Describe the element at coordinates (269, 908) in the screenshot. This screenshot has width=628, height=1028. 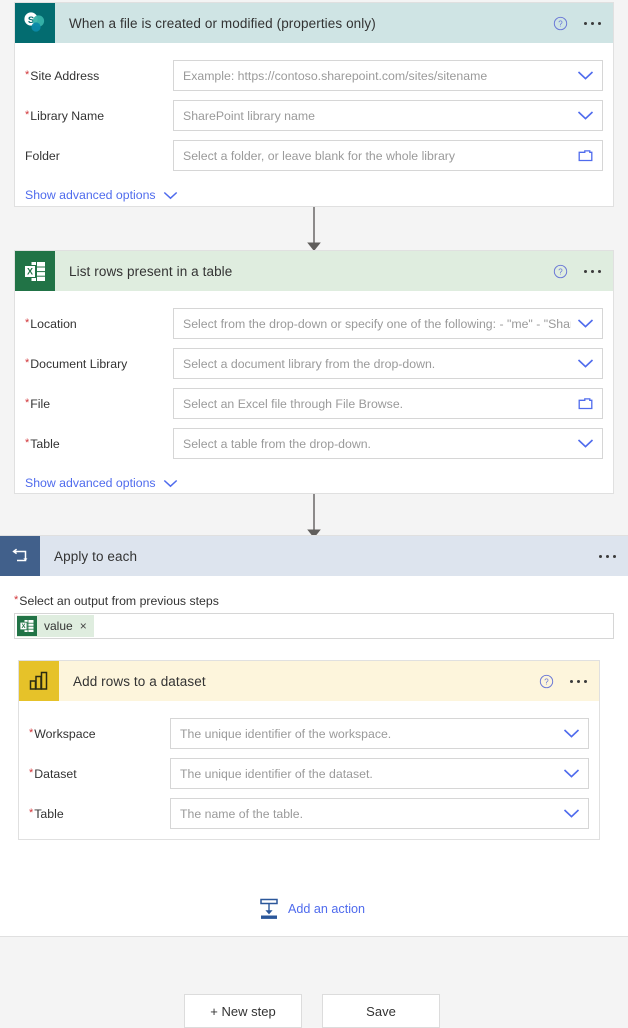
I see `insert-action-icon` at that location.